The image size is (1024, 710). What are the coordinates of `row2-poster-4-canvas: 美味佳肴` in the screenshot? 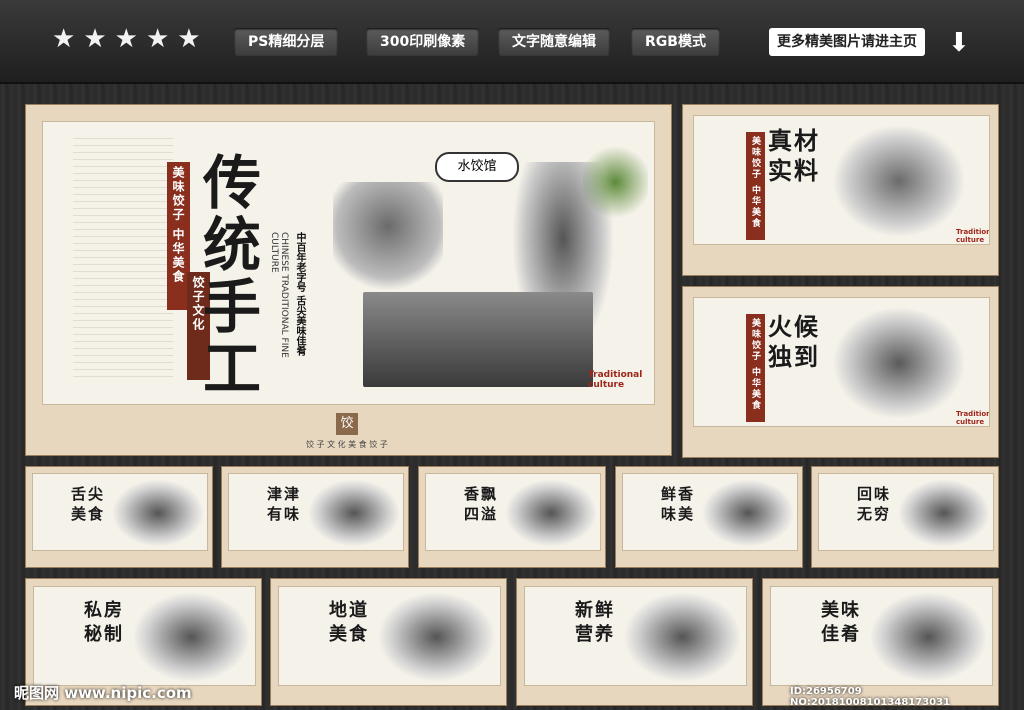 It's located at (881, 636).